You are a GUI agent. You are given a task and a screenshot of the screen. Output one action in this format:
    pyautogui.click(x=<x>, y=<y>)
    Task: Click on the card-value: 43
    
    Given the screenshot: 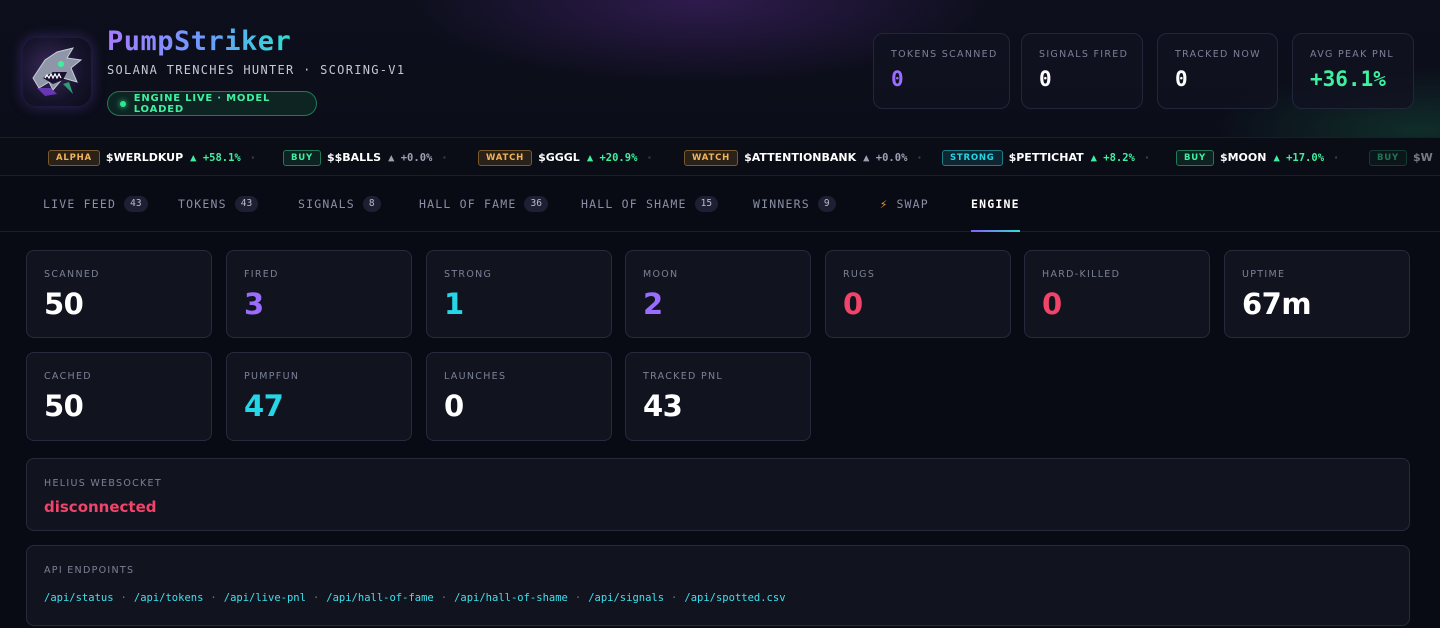 What is the action you would take?
    pyautogui.click(x=663, y=406)
    